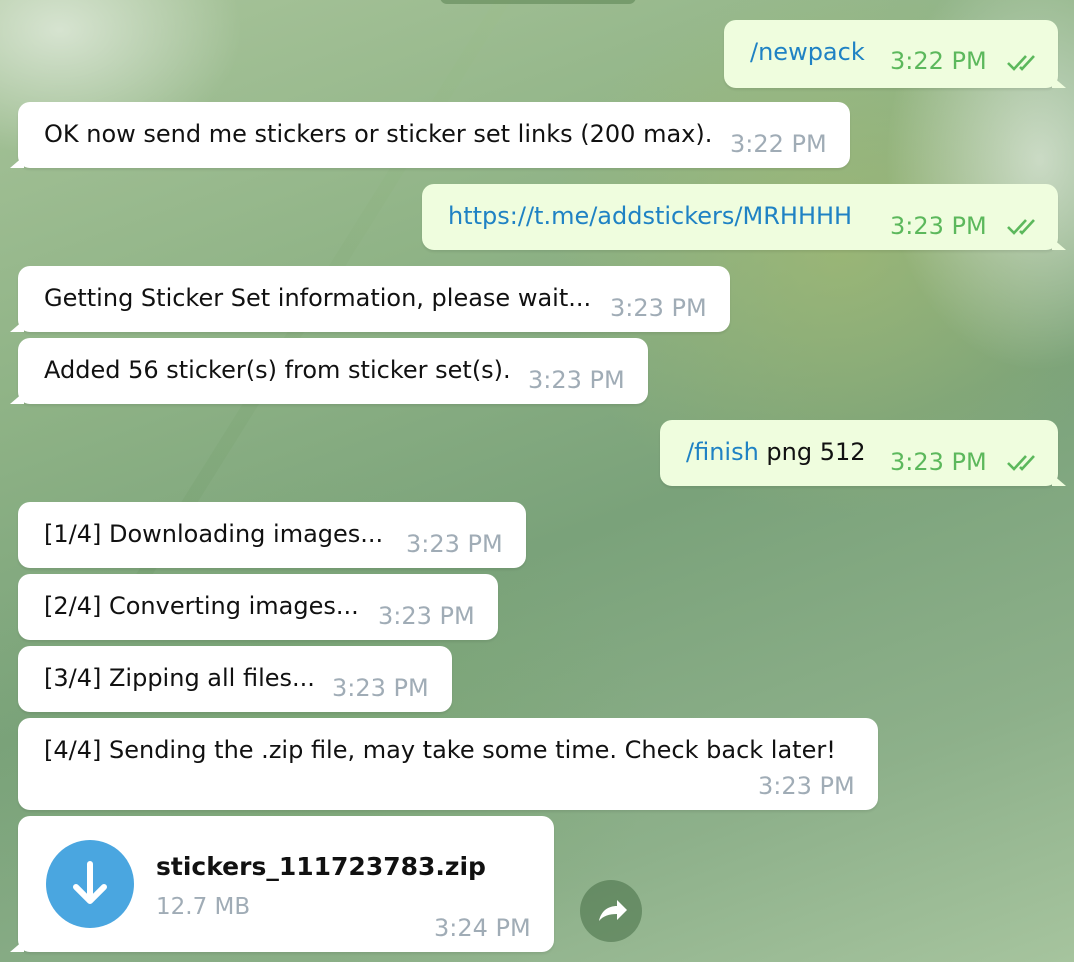 The width and height of the screenshot is (1074, 962). Describe the element at coordinates (277, 370) in the screenshot. I see `message-text: Added 56 sticker(s) from sticker set(s).` at that location.